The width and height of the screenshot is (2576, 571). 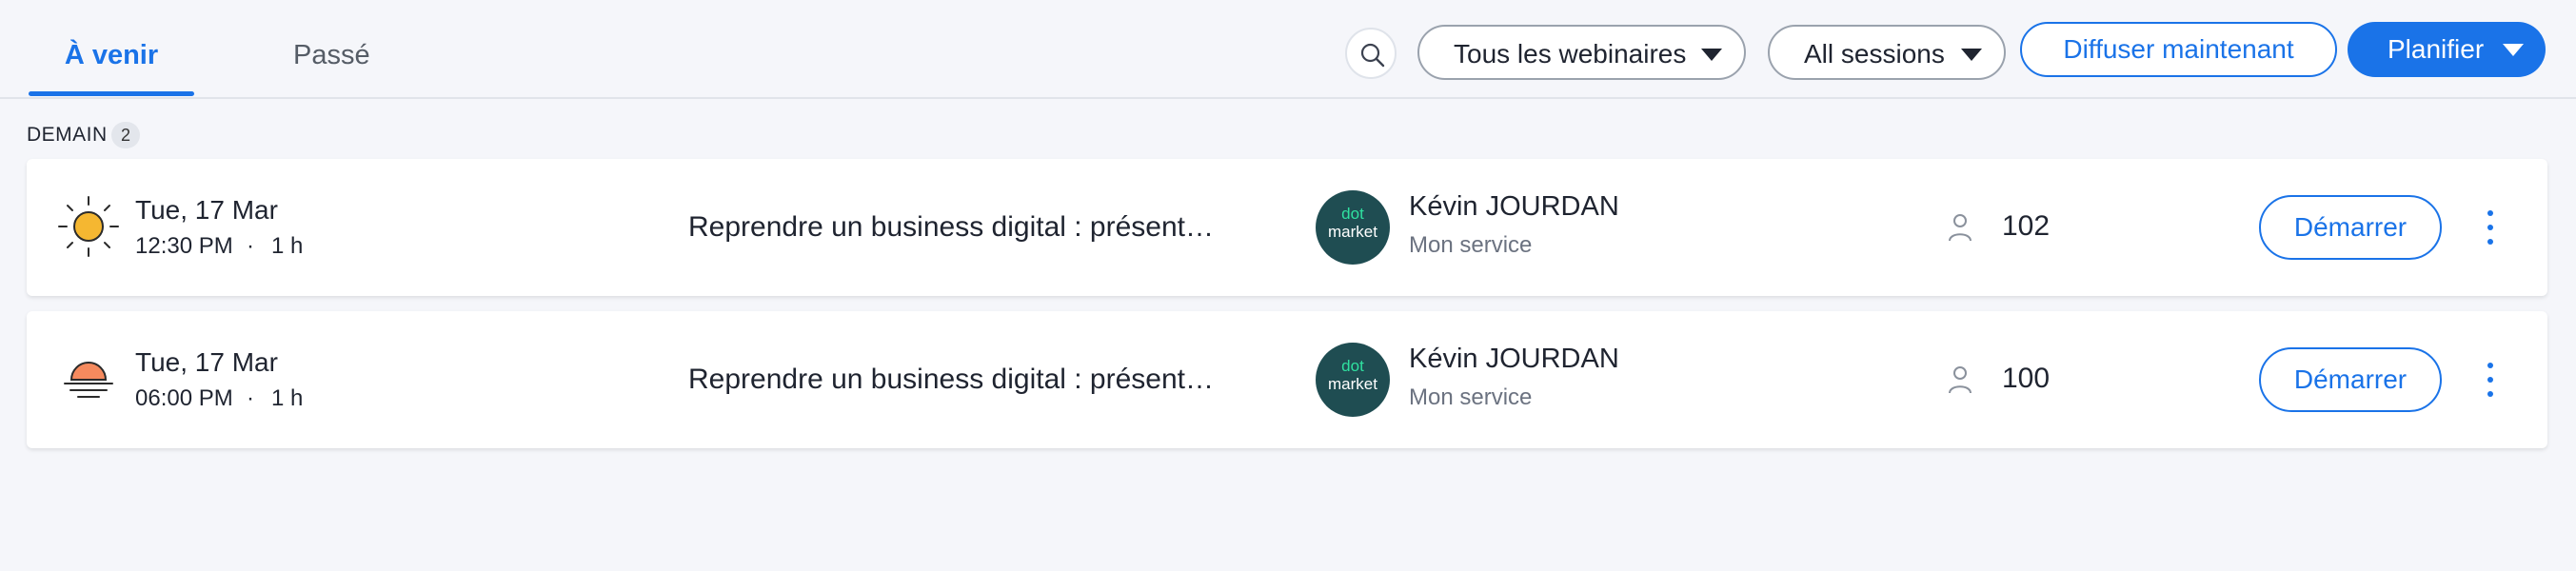 I want to click on session-filter-select: All sessions, so click(x=1887, y=52).